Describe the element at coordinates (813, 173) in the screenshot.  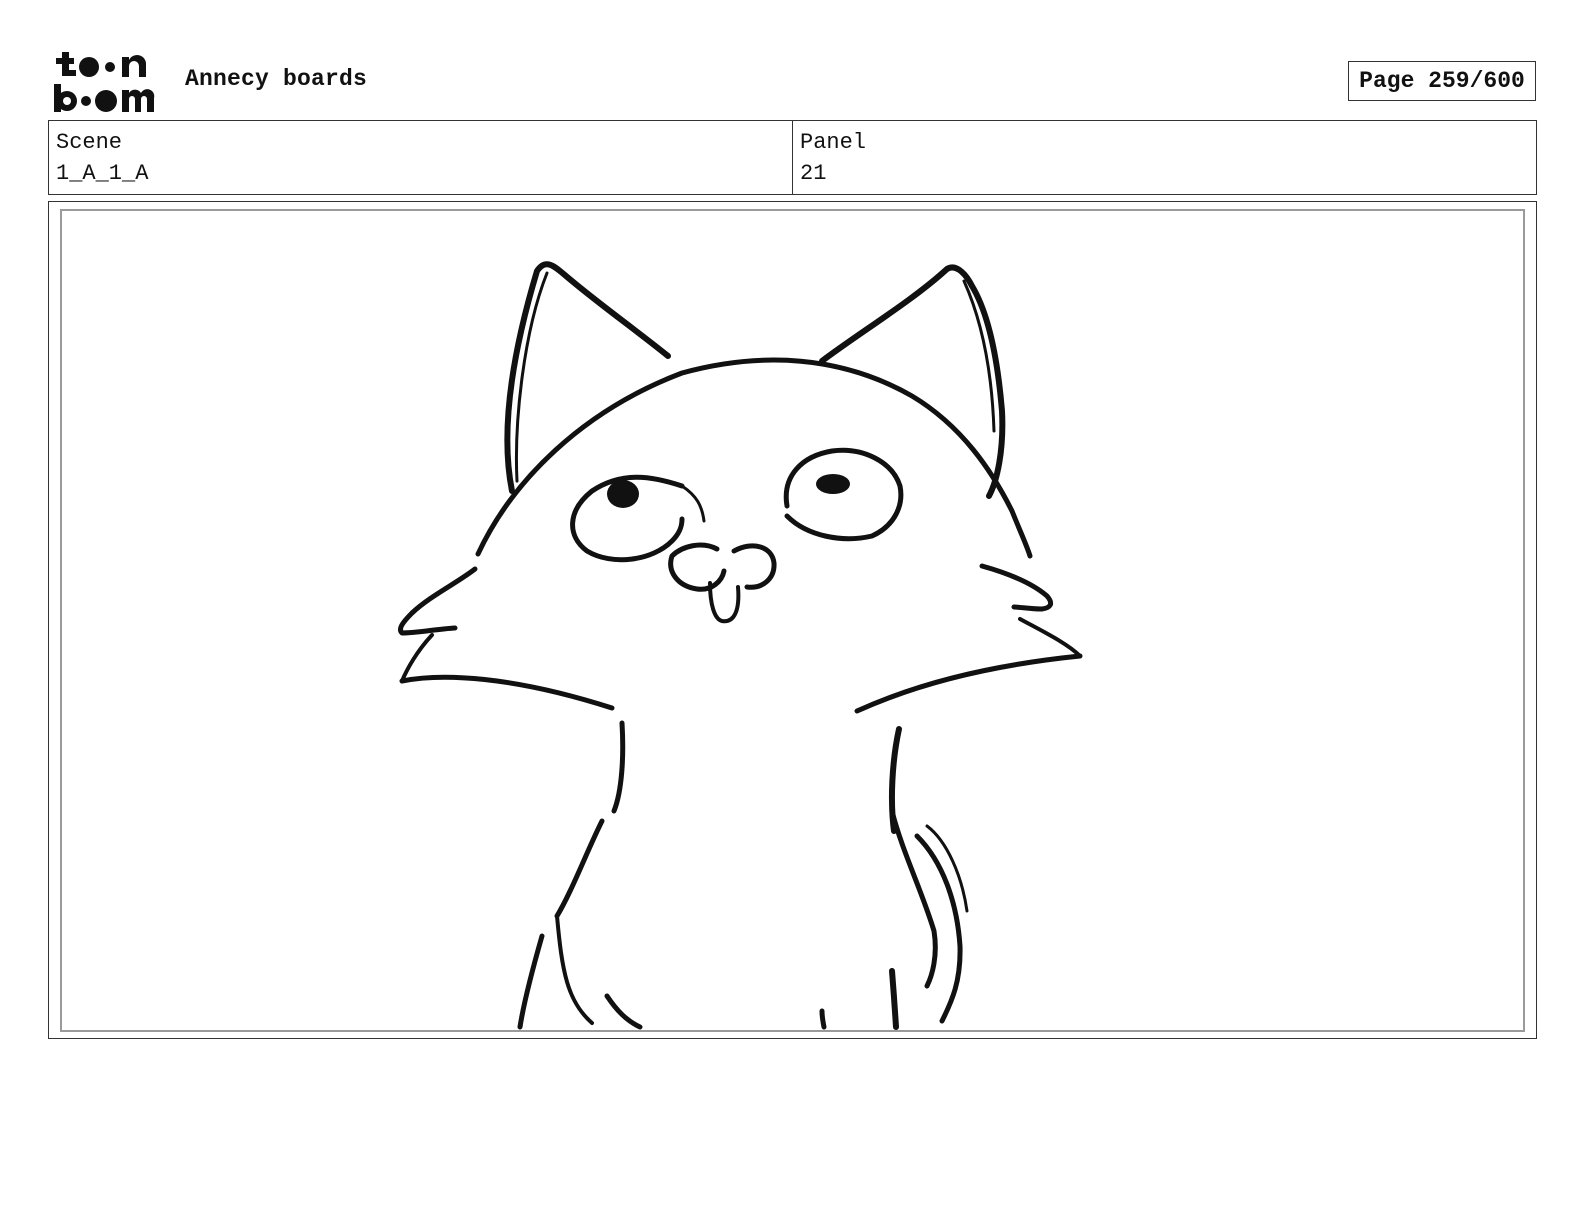
I see `panel-value: 21` at that location.